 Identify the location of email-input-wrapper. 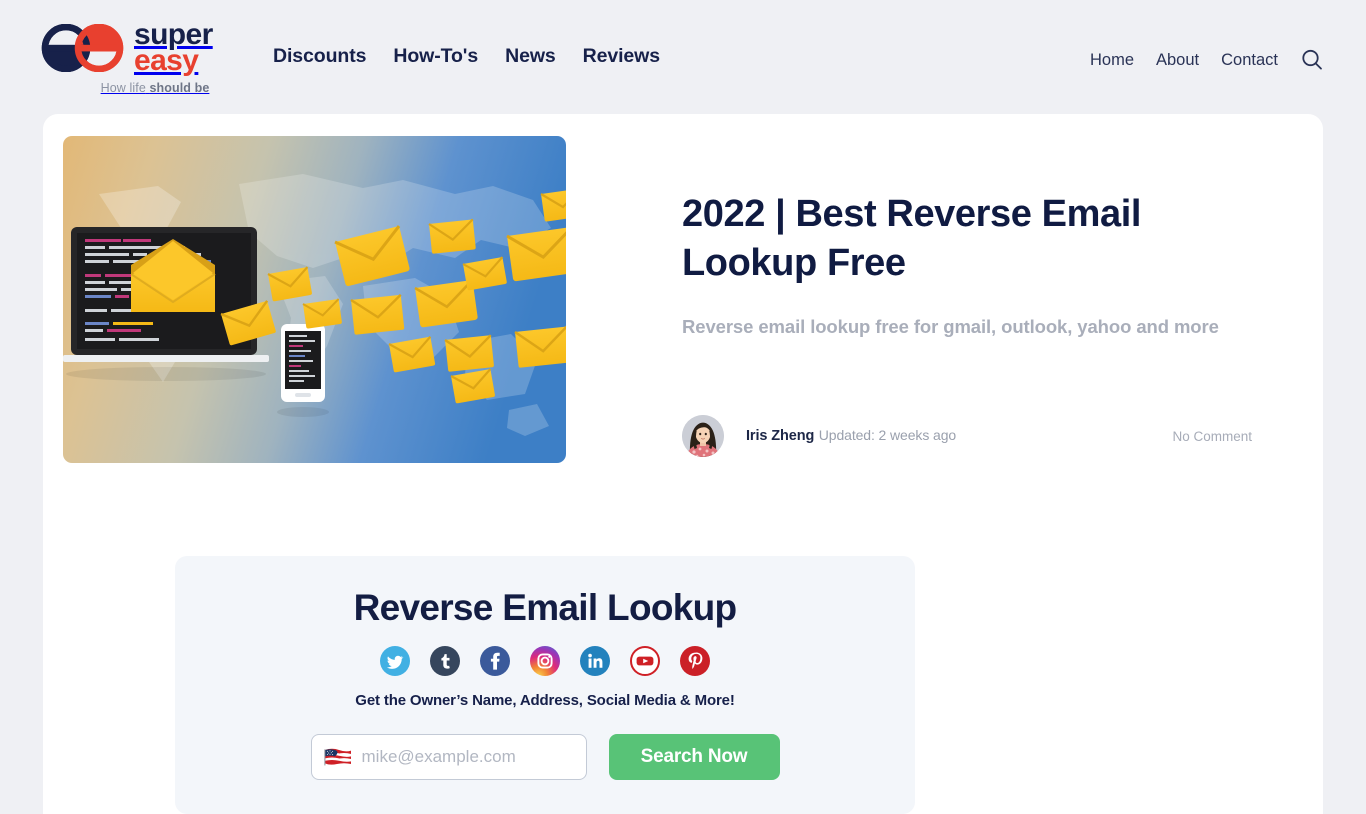
(448, 757).